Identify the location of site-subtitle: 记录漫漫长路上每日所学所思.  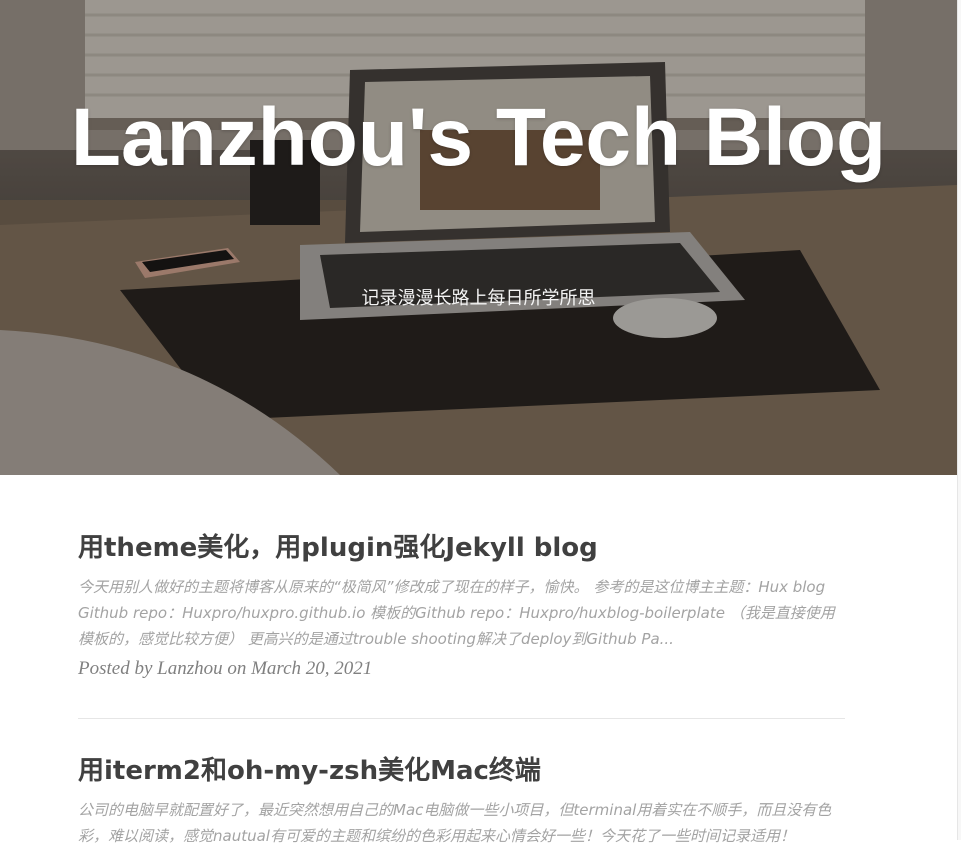
(478, 298).